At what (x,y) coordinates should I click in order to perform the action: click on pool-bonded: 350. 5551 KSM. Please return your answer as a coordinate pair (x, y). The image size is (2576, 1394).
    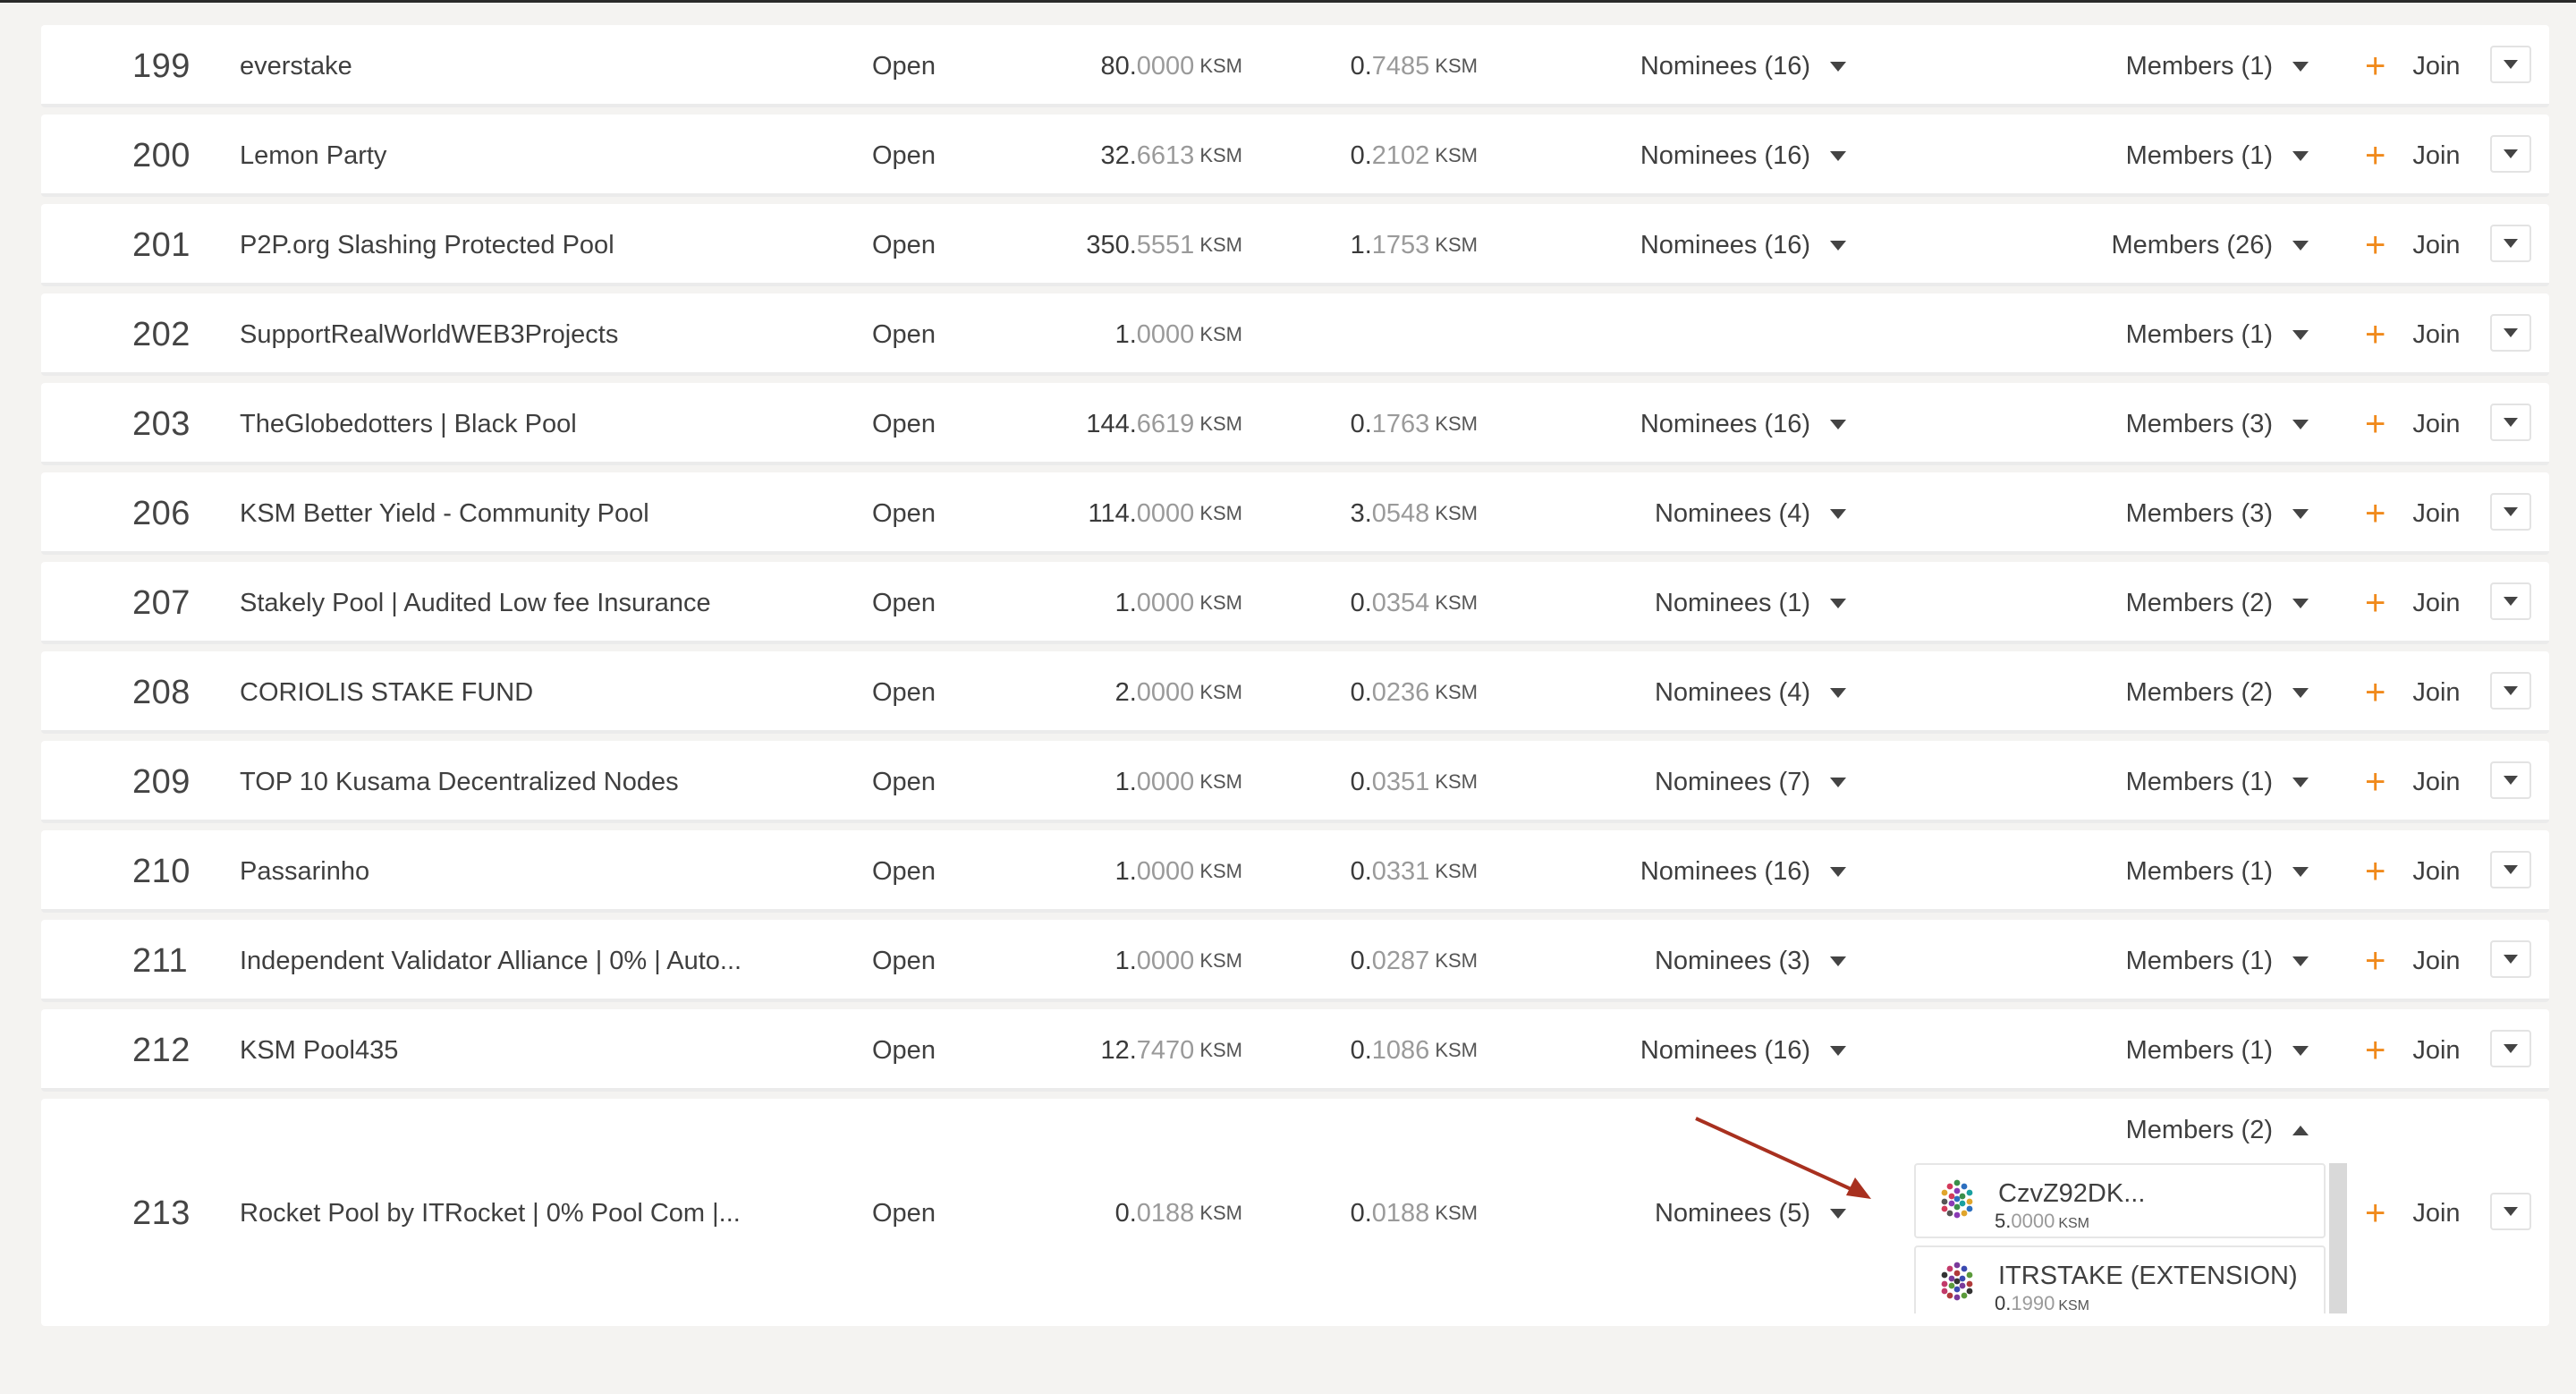
    Looking at the image, I should click on (1164, 245).